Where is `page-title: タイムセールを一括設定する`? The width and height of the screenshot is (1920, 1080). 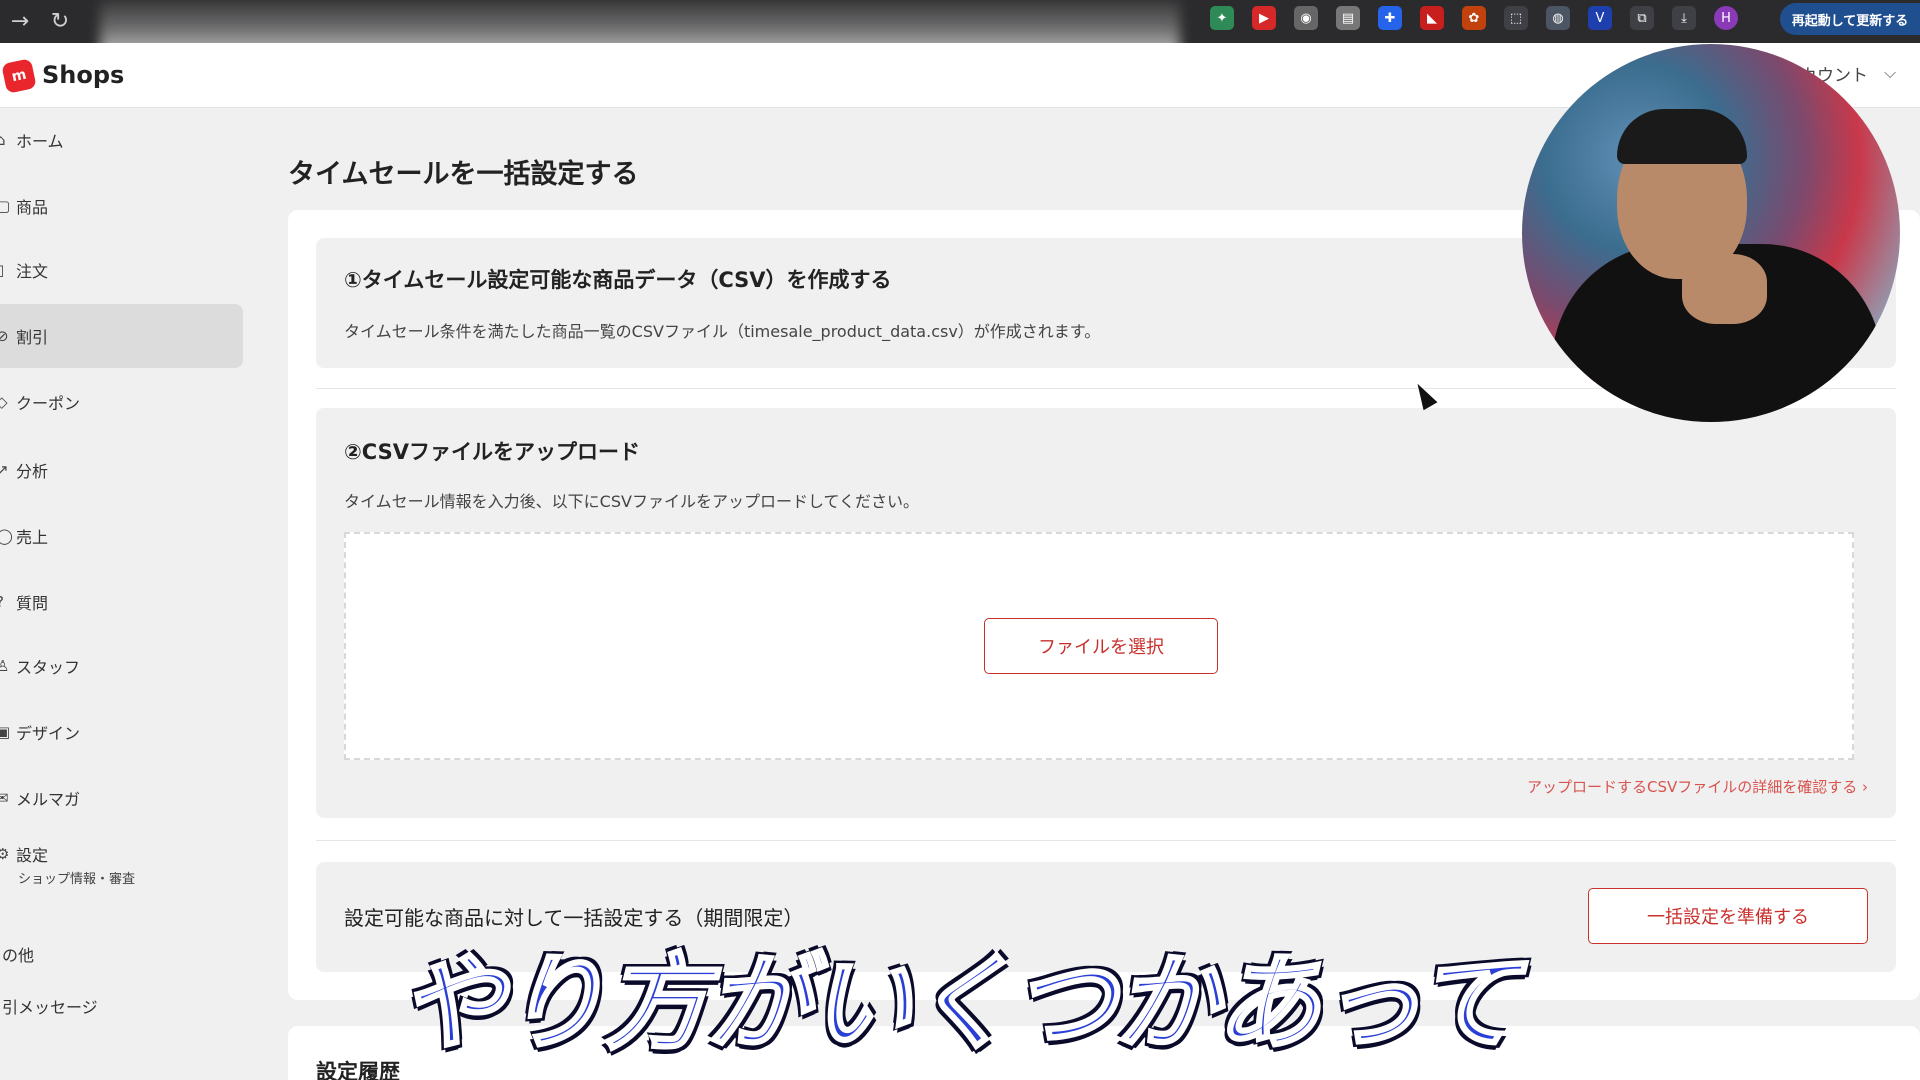 page-title: タイムセールを一括設定する is located at coordinates (463, 174).